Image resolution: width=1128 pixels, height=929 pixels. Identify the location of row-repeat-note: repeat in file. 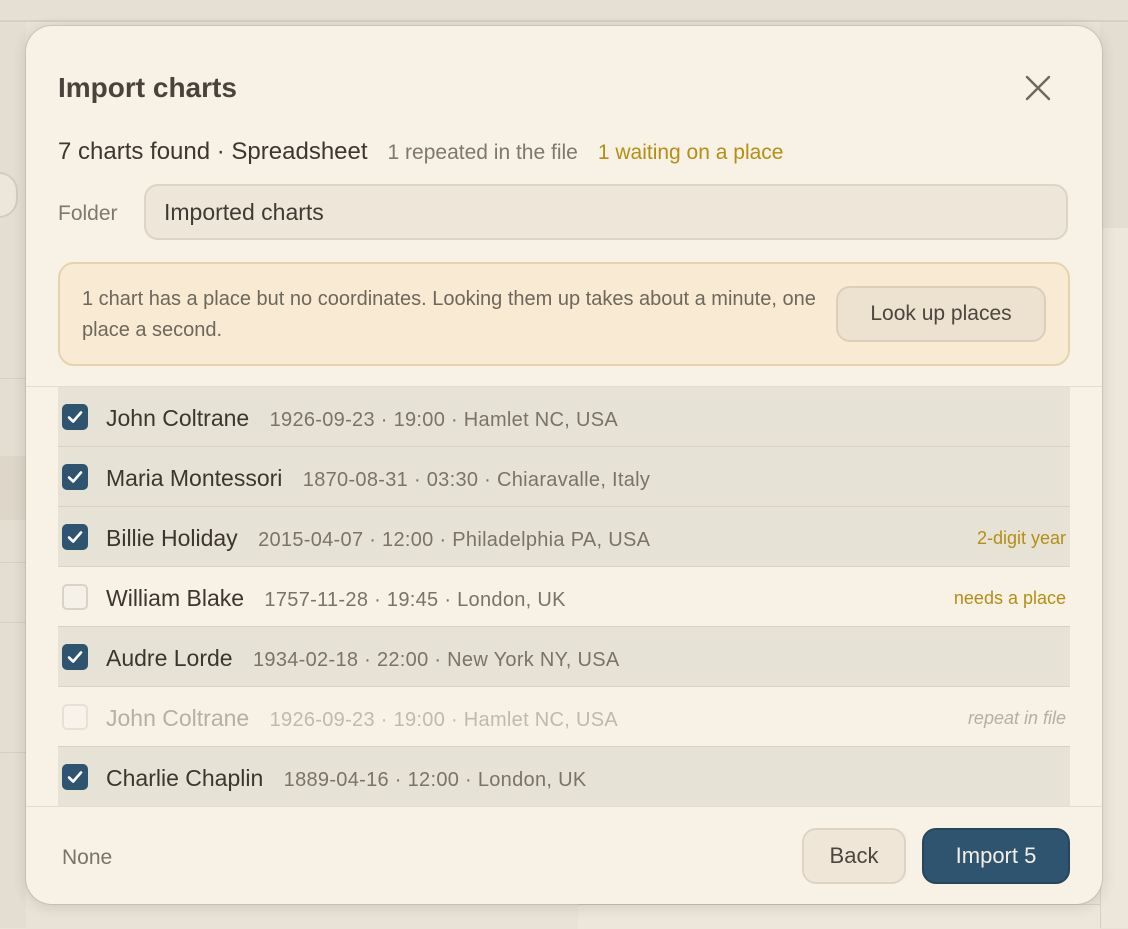
(1016, 718).